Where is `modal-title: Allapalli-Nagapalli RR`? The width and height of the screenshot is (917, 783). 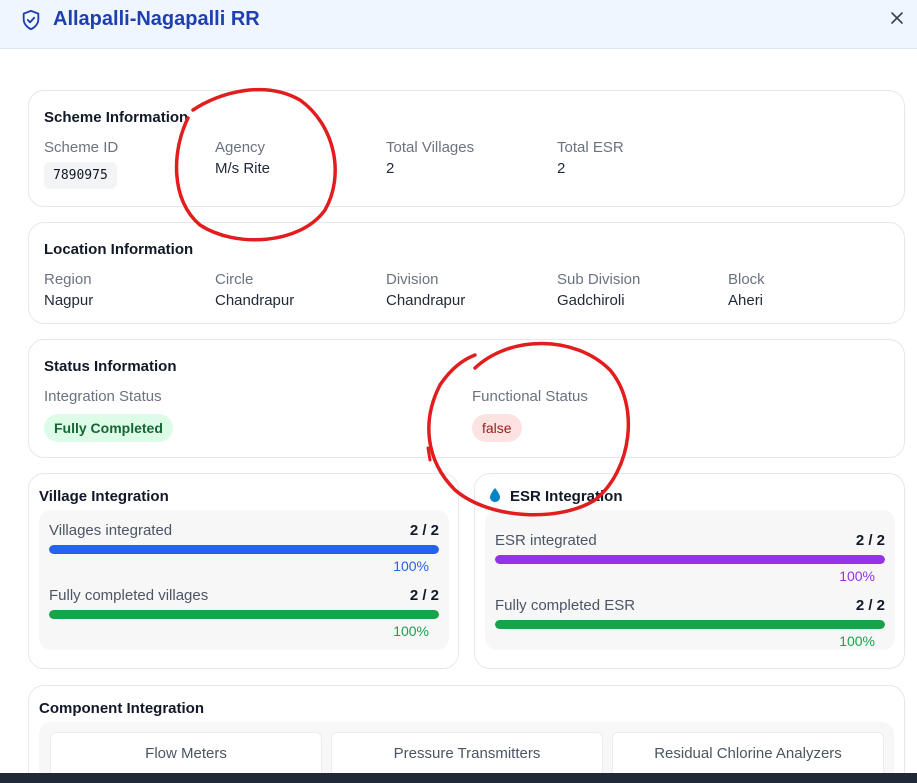 modal-title: Allapalli-Nagapalli RR is located at coordinates (156, 19).